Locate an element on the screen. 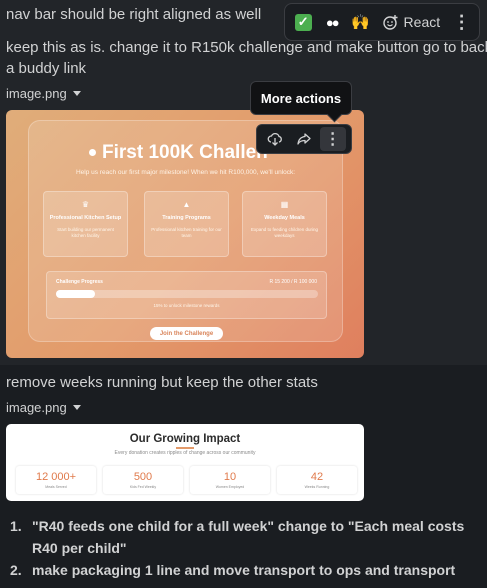  eyes-reaction-button: ●● is located at coordinates (332, 22).